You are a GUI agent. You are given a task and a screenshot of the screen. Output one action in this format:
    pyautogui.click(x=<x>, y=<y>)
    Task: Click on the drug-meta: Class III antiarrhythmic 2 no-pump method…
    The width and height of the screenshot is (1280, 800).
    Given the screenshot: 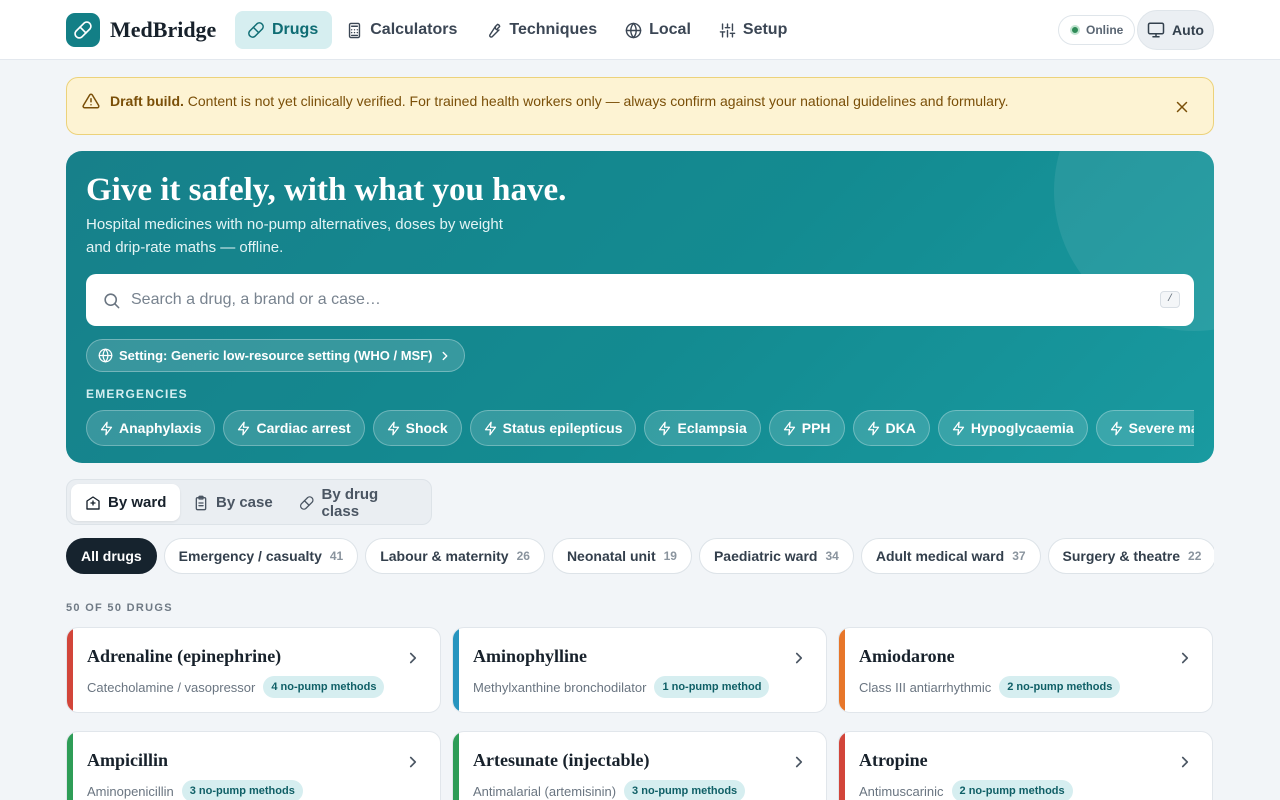 What is the action you would take?
    pyautogui.click(x=990, y=687)
    